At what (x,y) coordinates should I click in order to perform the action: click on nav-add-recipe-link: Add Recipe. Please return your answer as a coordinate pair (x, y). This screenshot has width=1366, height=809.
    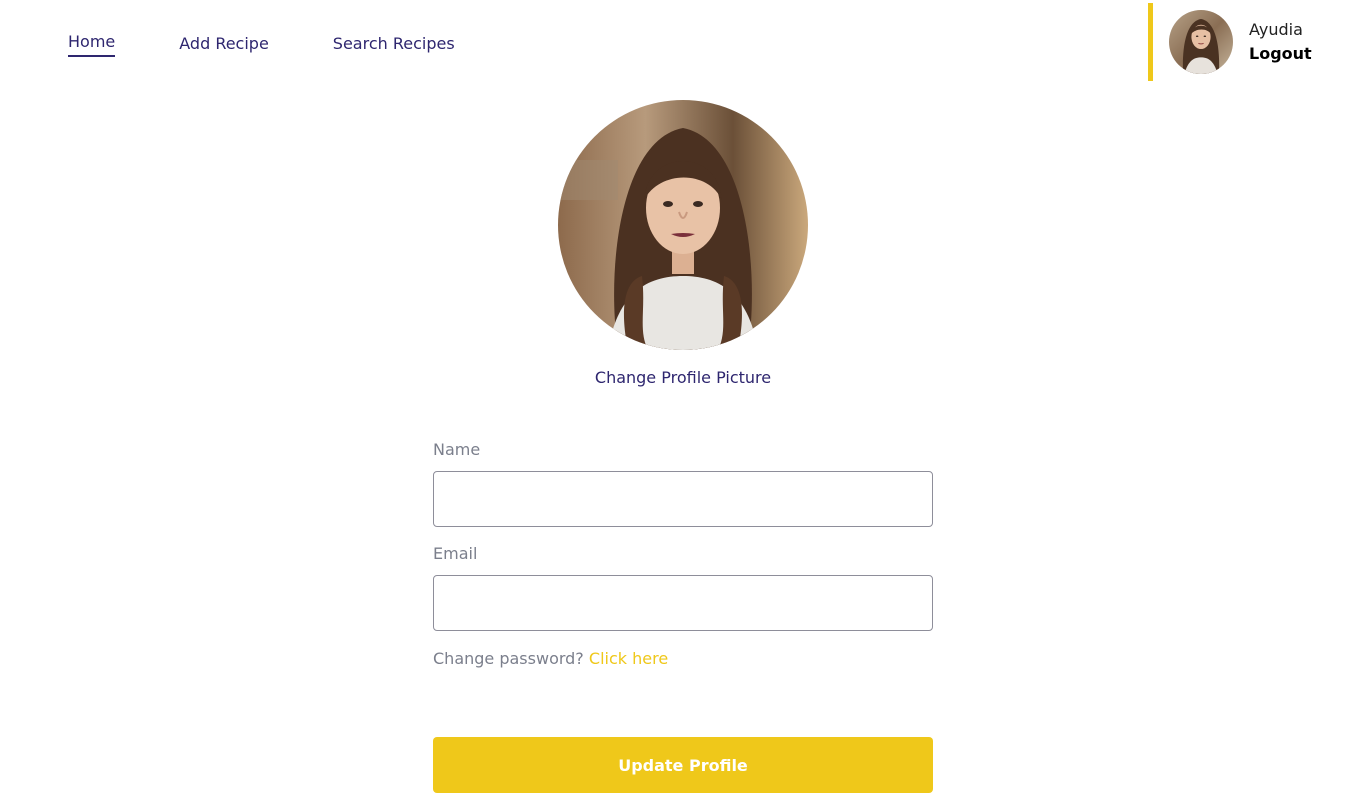
    Looking at the image, I should click on (224, 44).